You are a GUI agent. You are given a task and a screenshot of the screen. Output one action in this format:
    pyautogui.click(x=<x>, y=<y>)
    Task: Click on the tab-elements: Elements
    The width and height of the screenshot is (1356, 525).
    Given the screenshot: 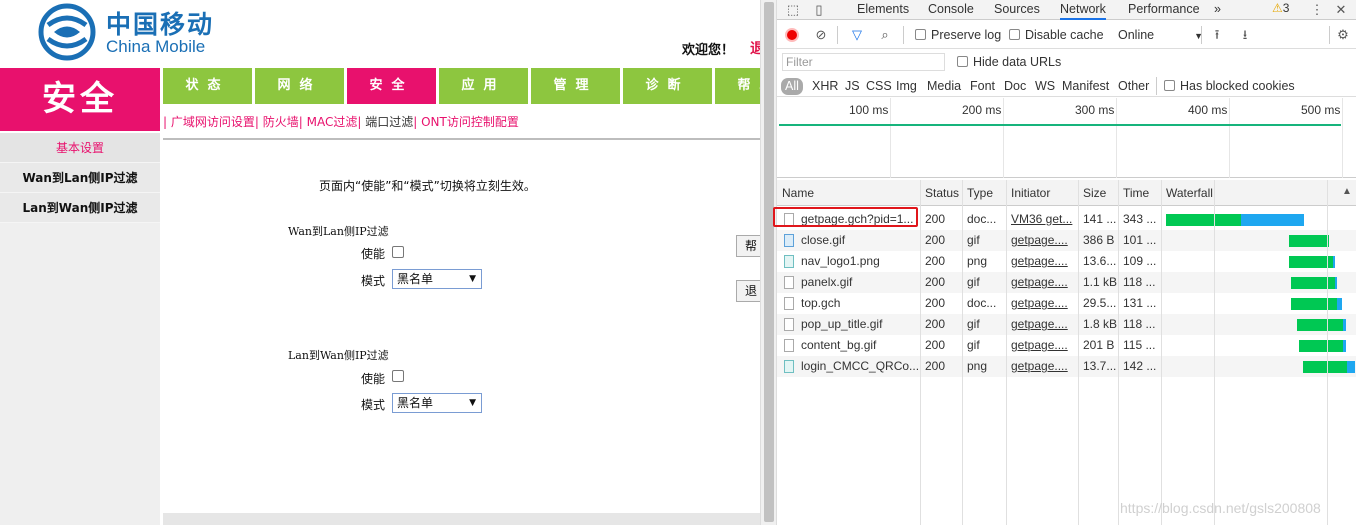 What is the action you would take?
    pyautogui.click(x=883, y=10)
    